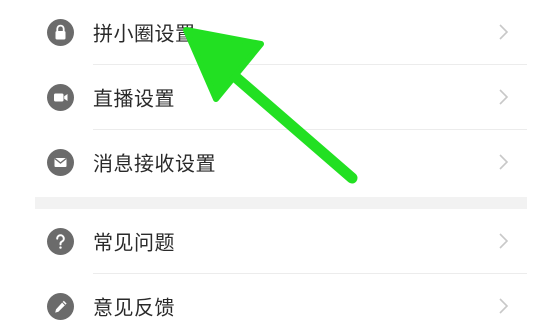 The height and width of the screenshot is (330, 535). What do you see at coordinates (154, 163) in the screenshot?
I see `settings-item-label: 消息接收设置` at bounding box center [154, 163].